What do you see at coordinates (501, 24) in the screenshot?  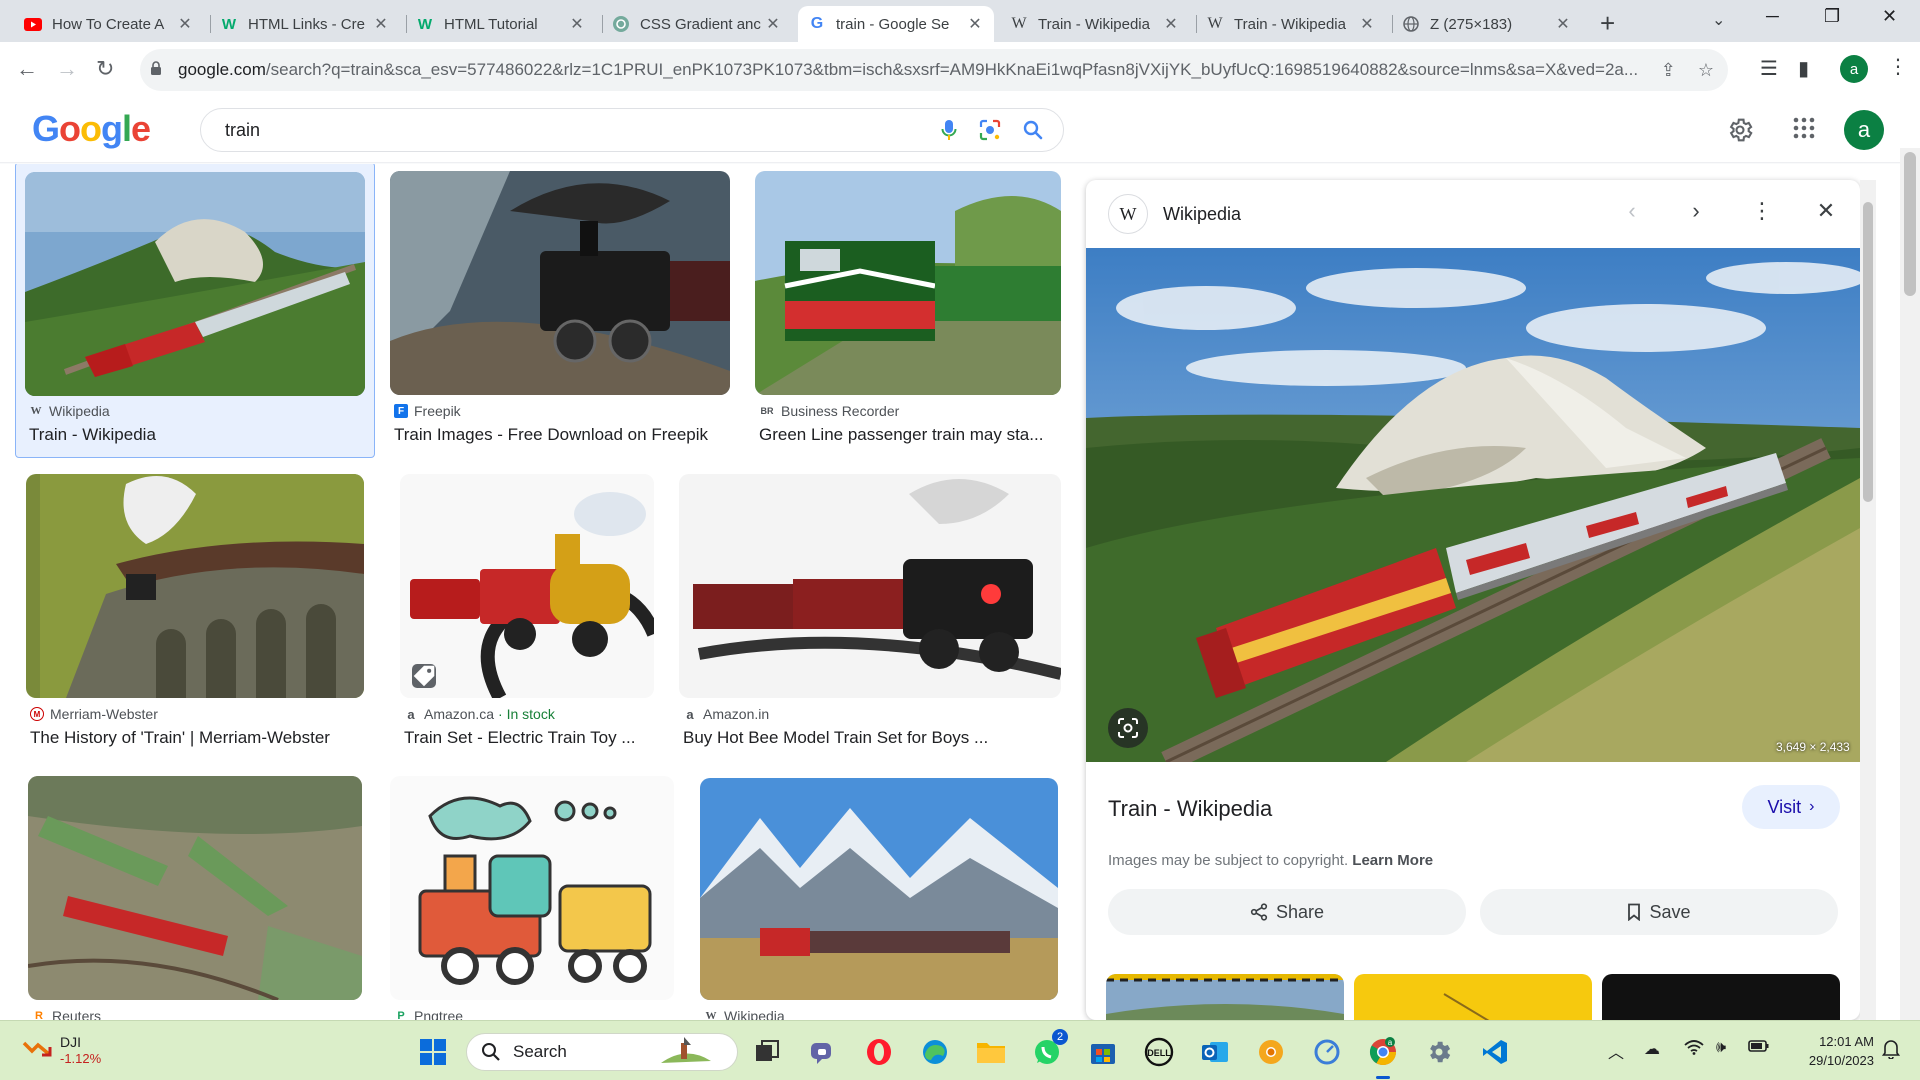 I see `browser-tab: W HTML Tutorial ✕` at bounding box center [501, 24].